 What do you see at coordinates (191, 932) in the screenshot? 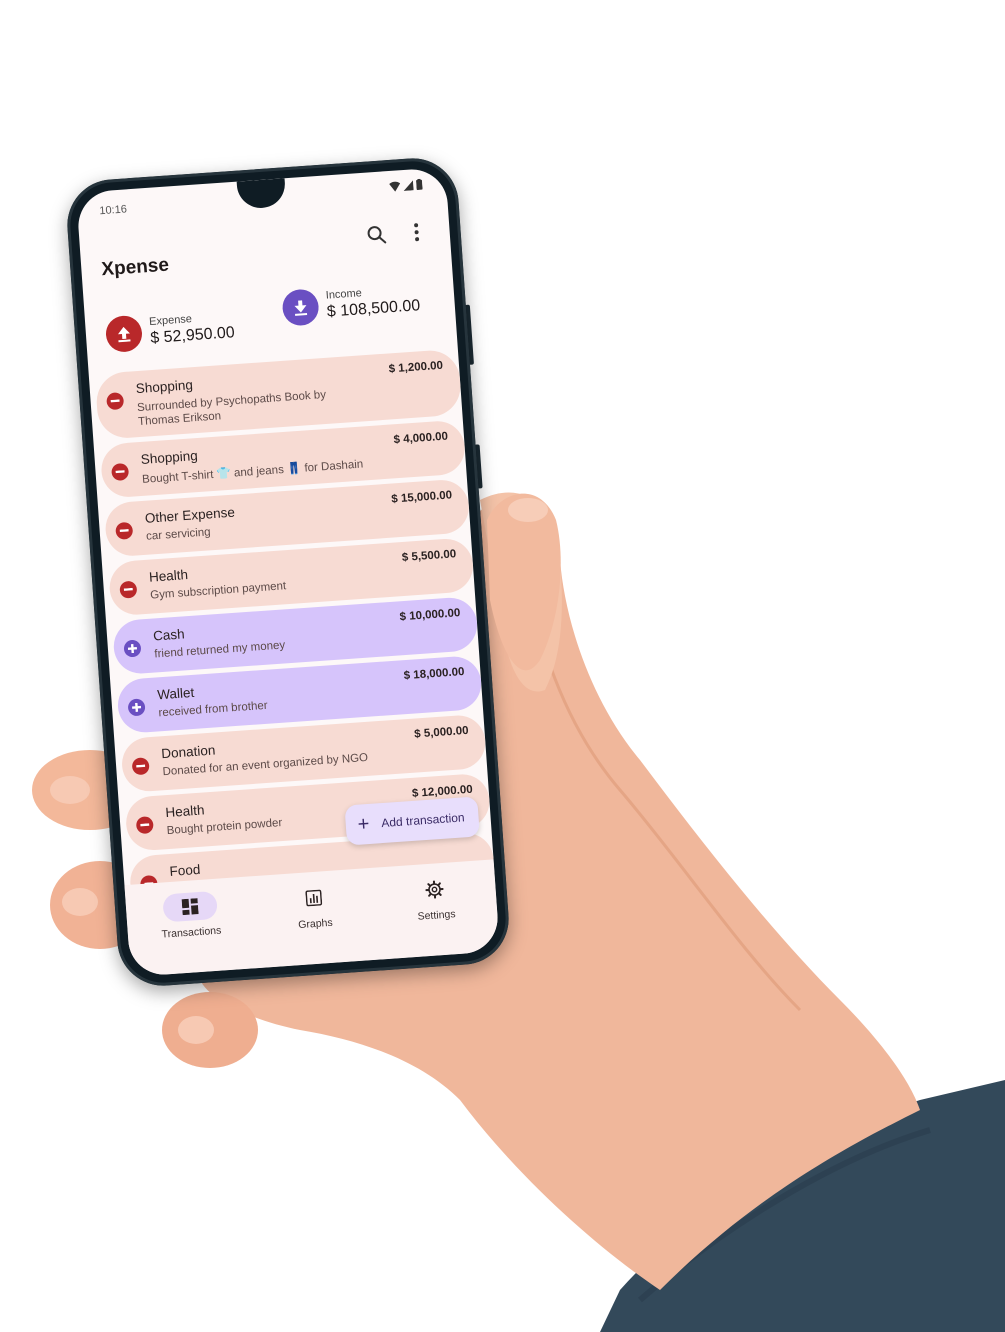
I see `nav-label: Transactions` at bounding box center [191, 932].